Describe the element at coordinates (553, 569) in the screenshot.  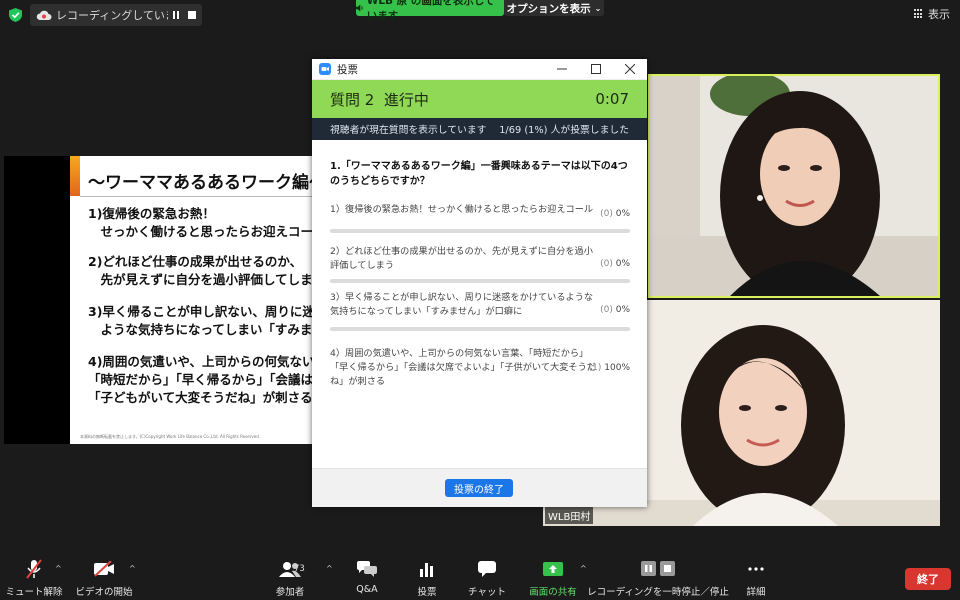
I see `share-screen-icon` at that location.